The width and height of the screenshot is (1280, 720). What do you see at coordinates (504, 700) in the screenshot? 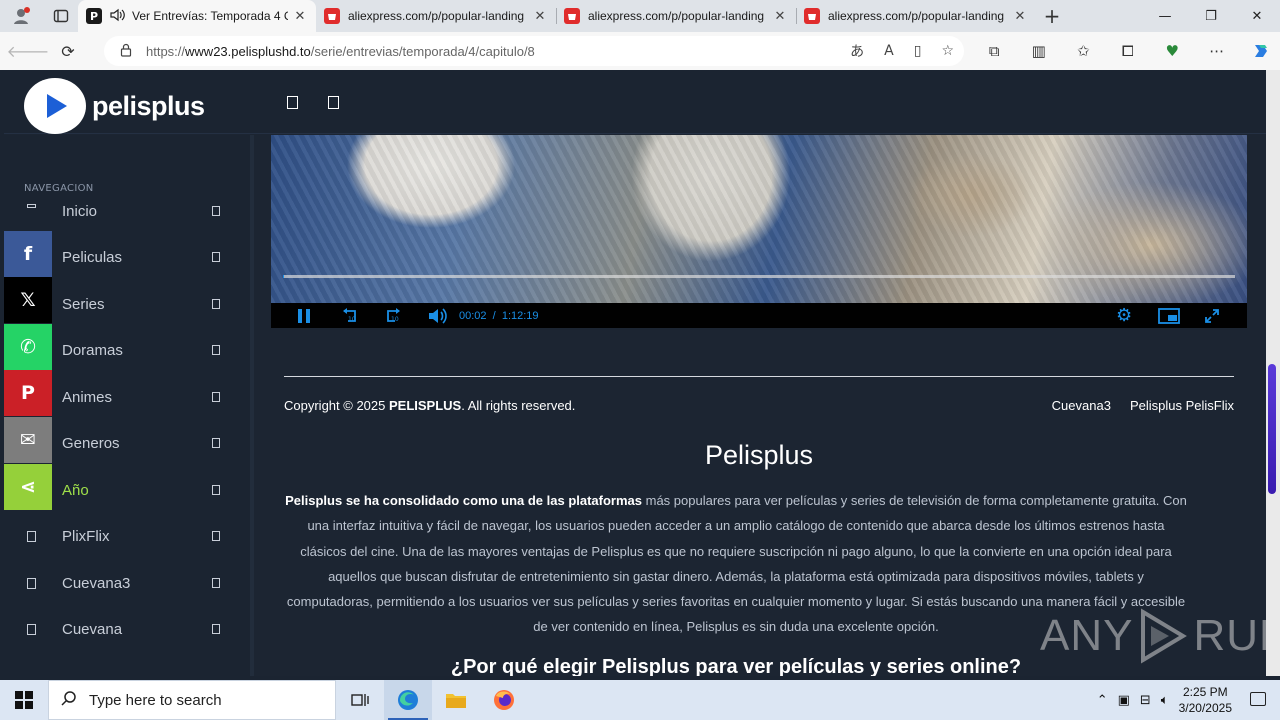
I see `firefox-icon` at bounding box center [504, 700].